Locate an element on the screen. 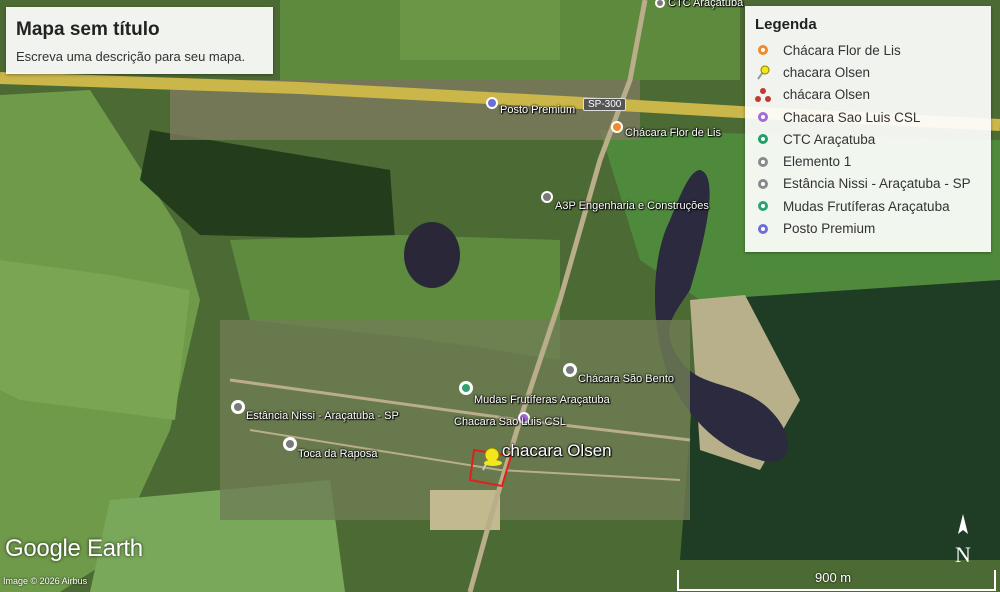 The width and height of the screenshot is (1000, 592). legend-item-label: Chácara Flor de Lis is located at coordinates (842, 50).